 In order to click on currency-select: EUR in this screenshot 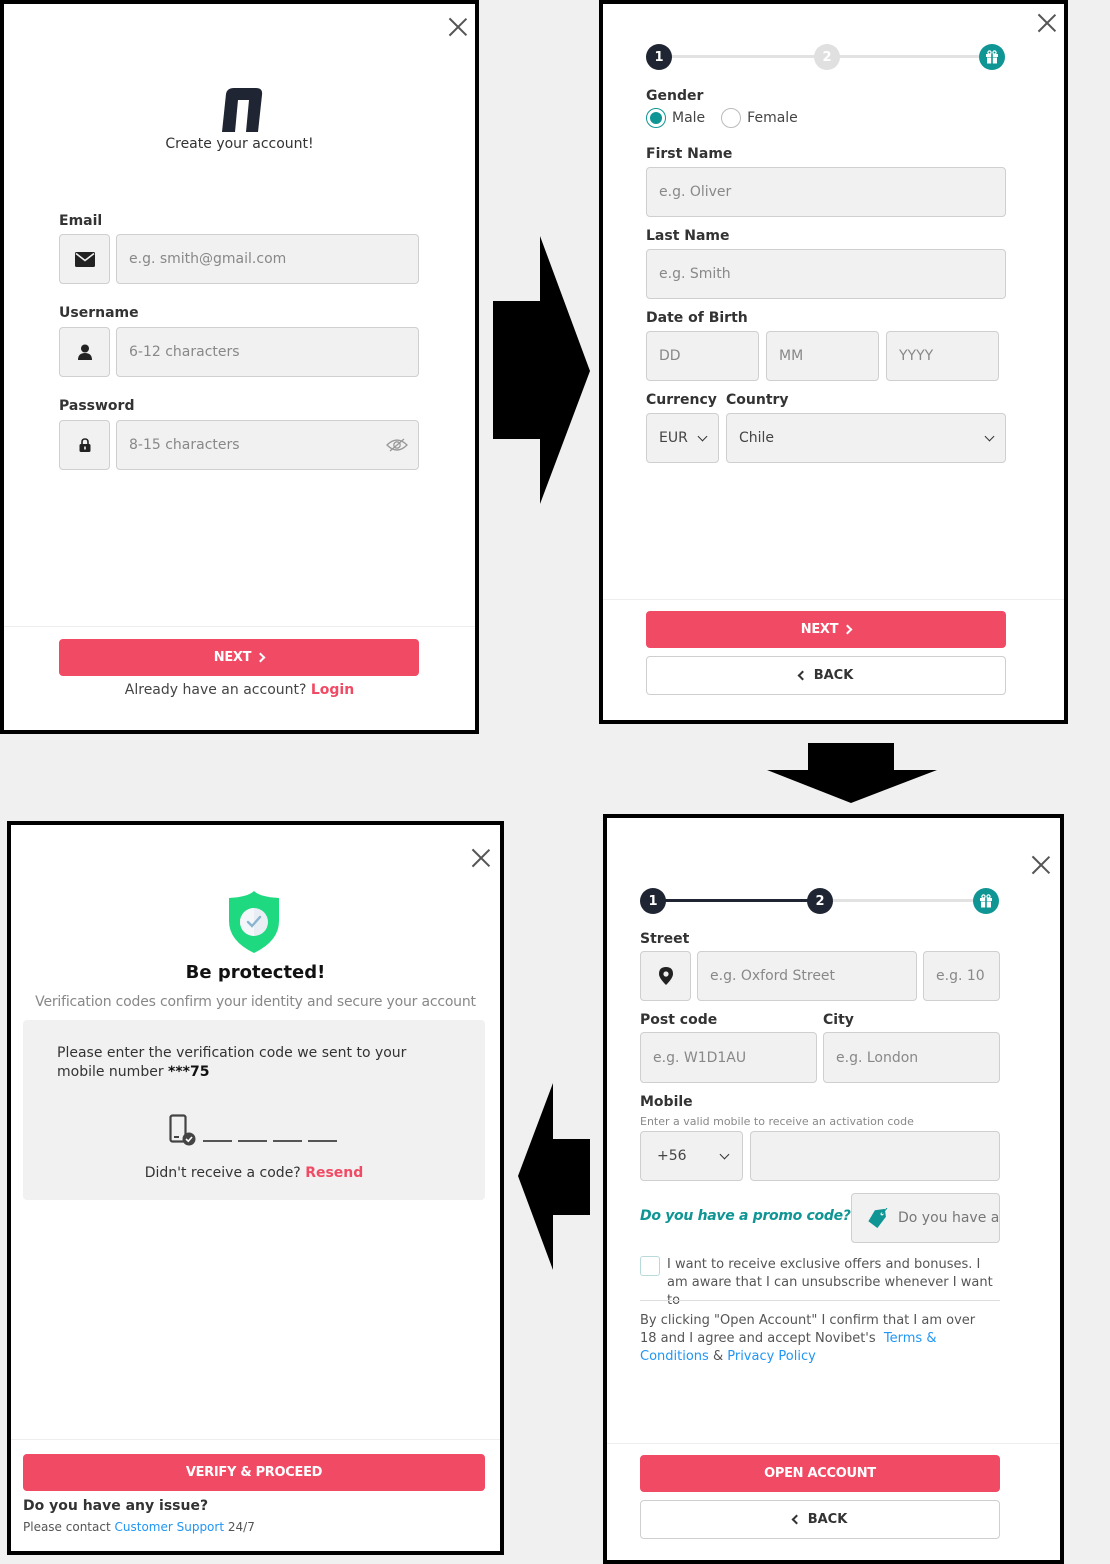, I will do `click(682, 438)`.